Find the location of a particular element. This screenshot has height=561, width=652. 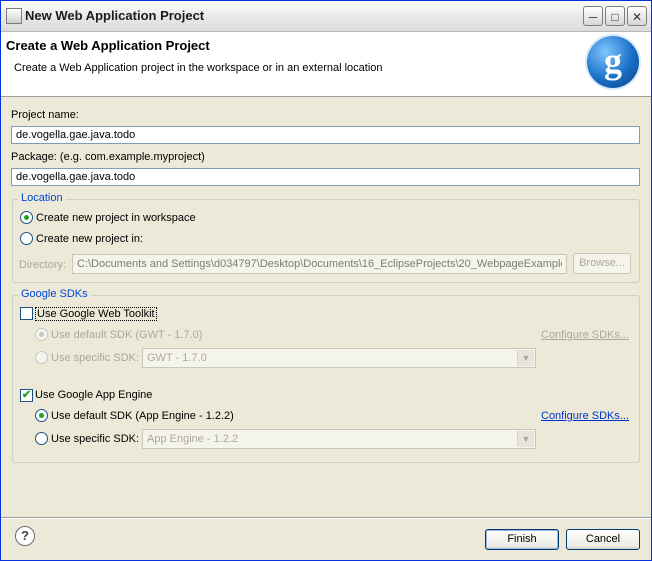

appengine-specific-sdk-label: Use specific SDK: is located at coordinates (95, 439).